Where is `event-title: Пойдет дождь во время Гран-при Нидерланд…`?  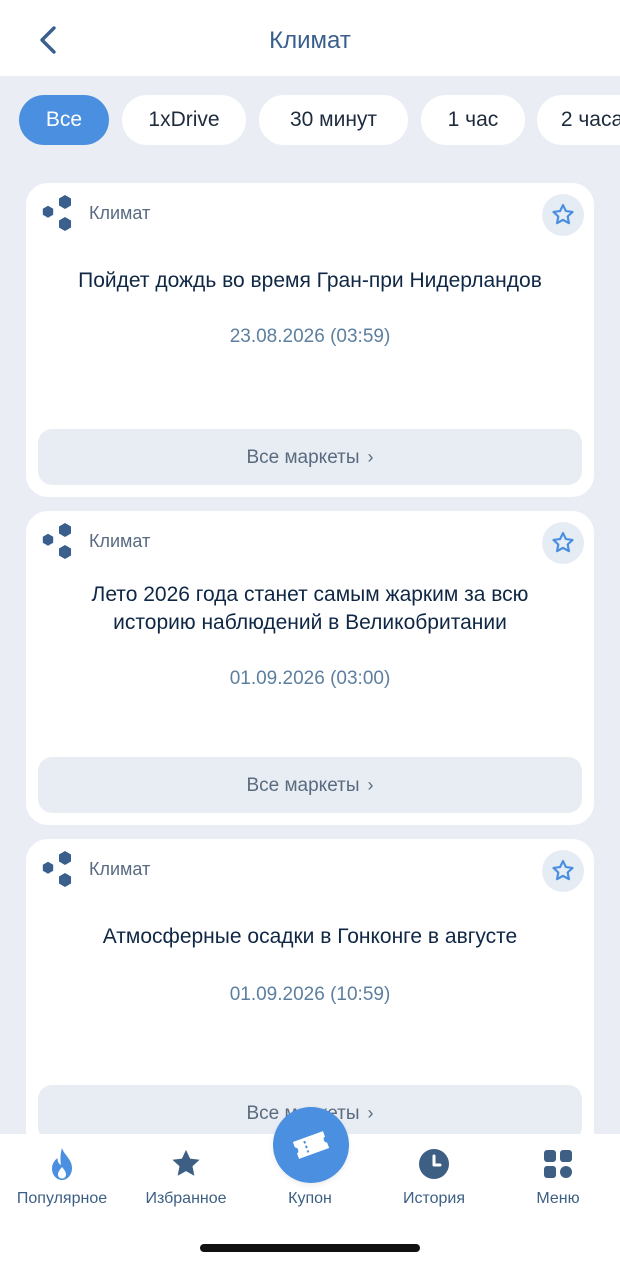 event-title: Пойдет дождь во время Гран-при Нидерланд… is located at coordinates (310, 281).